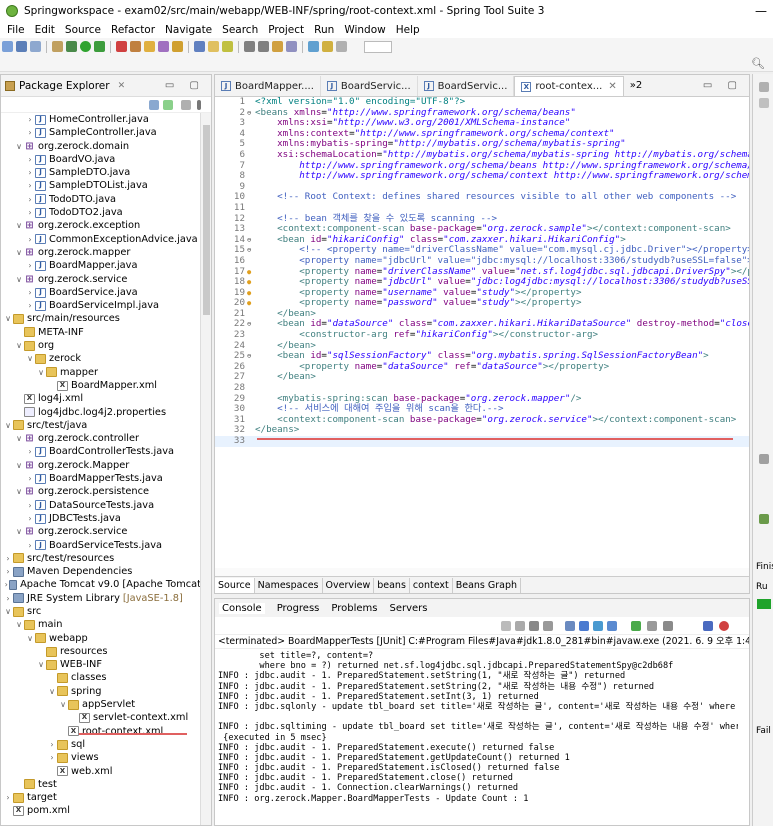 This screenshot has height=826, width=773. I want to click on console-tab-servers: Servers, so click(408, 608).